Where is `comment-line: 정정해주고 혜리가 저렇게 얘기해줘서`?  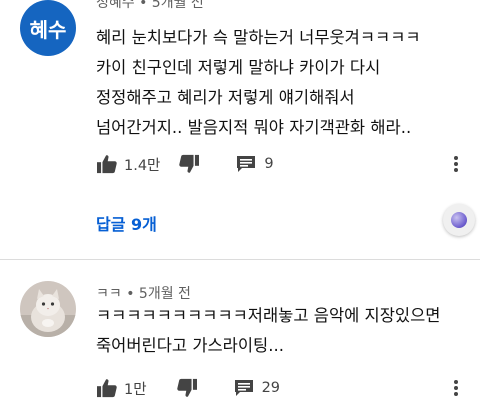
comment-line: 정정해주고 혜리가 저렇게 얘기해줘서 is located at coordinates (225, 97).